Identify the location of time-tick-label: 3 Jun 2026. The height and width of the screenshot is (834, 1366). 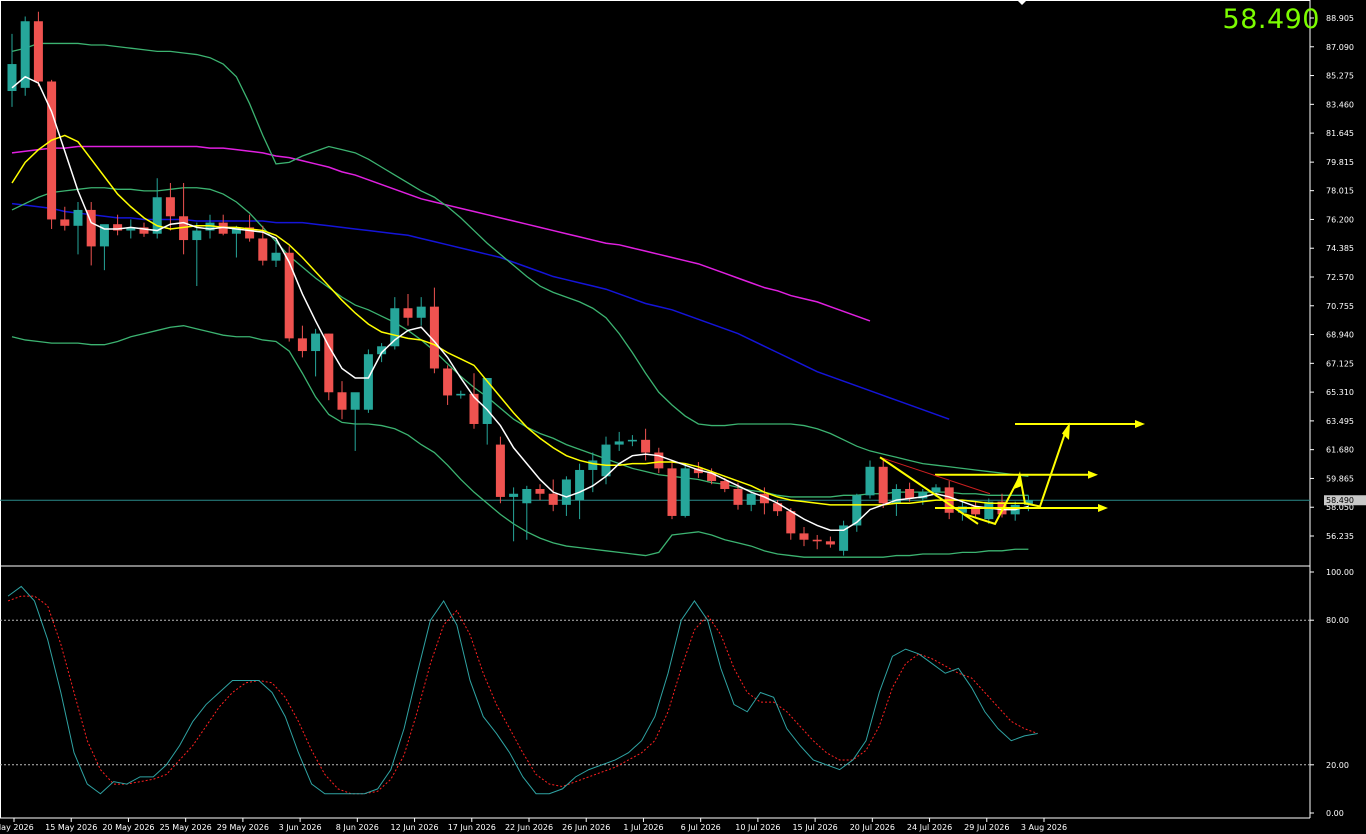
(300, 827).